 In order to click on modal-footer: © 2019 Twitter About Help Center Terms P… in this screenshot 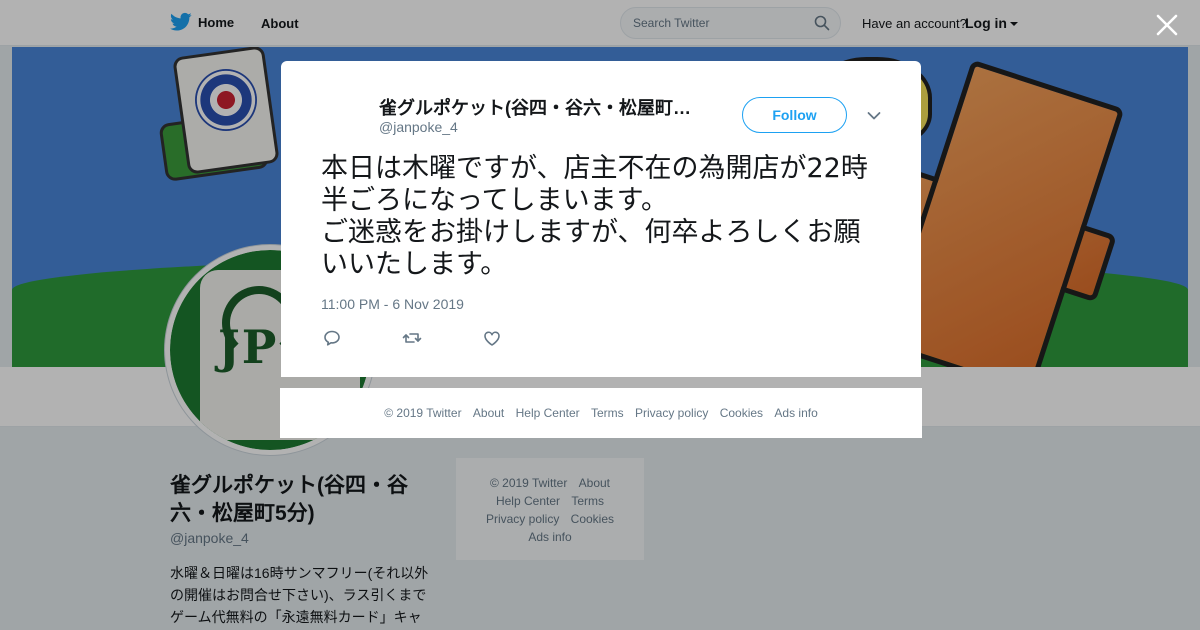, I will do `click(601, 413)`.